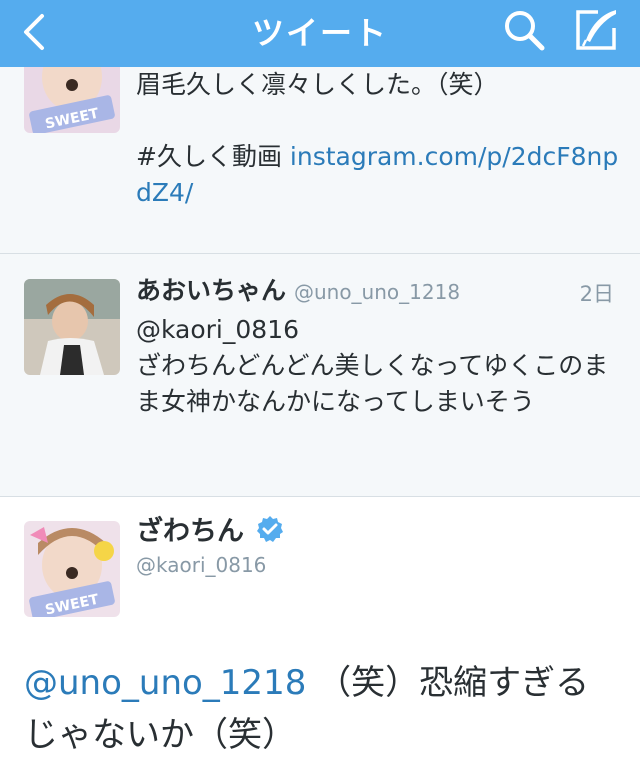 This screenshot has height=780, width=640. I want to click on search-icon, so click(524, 30).